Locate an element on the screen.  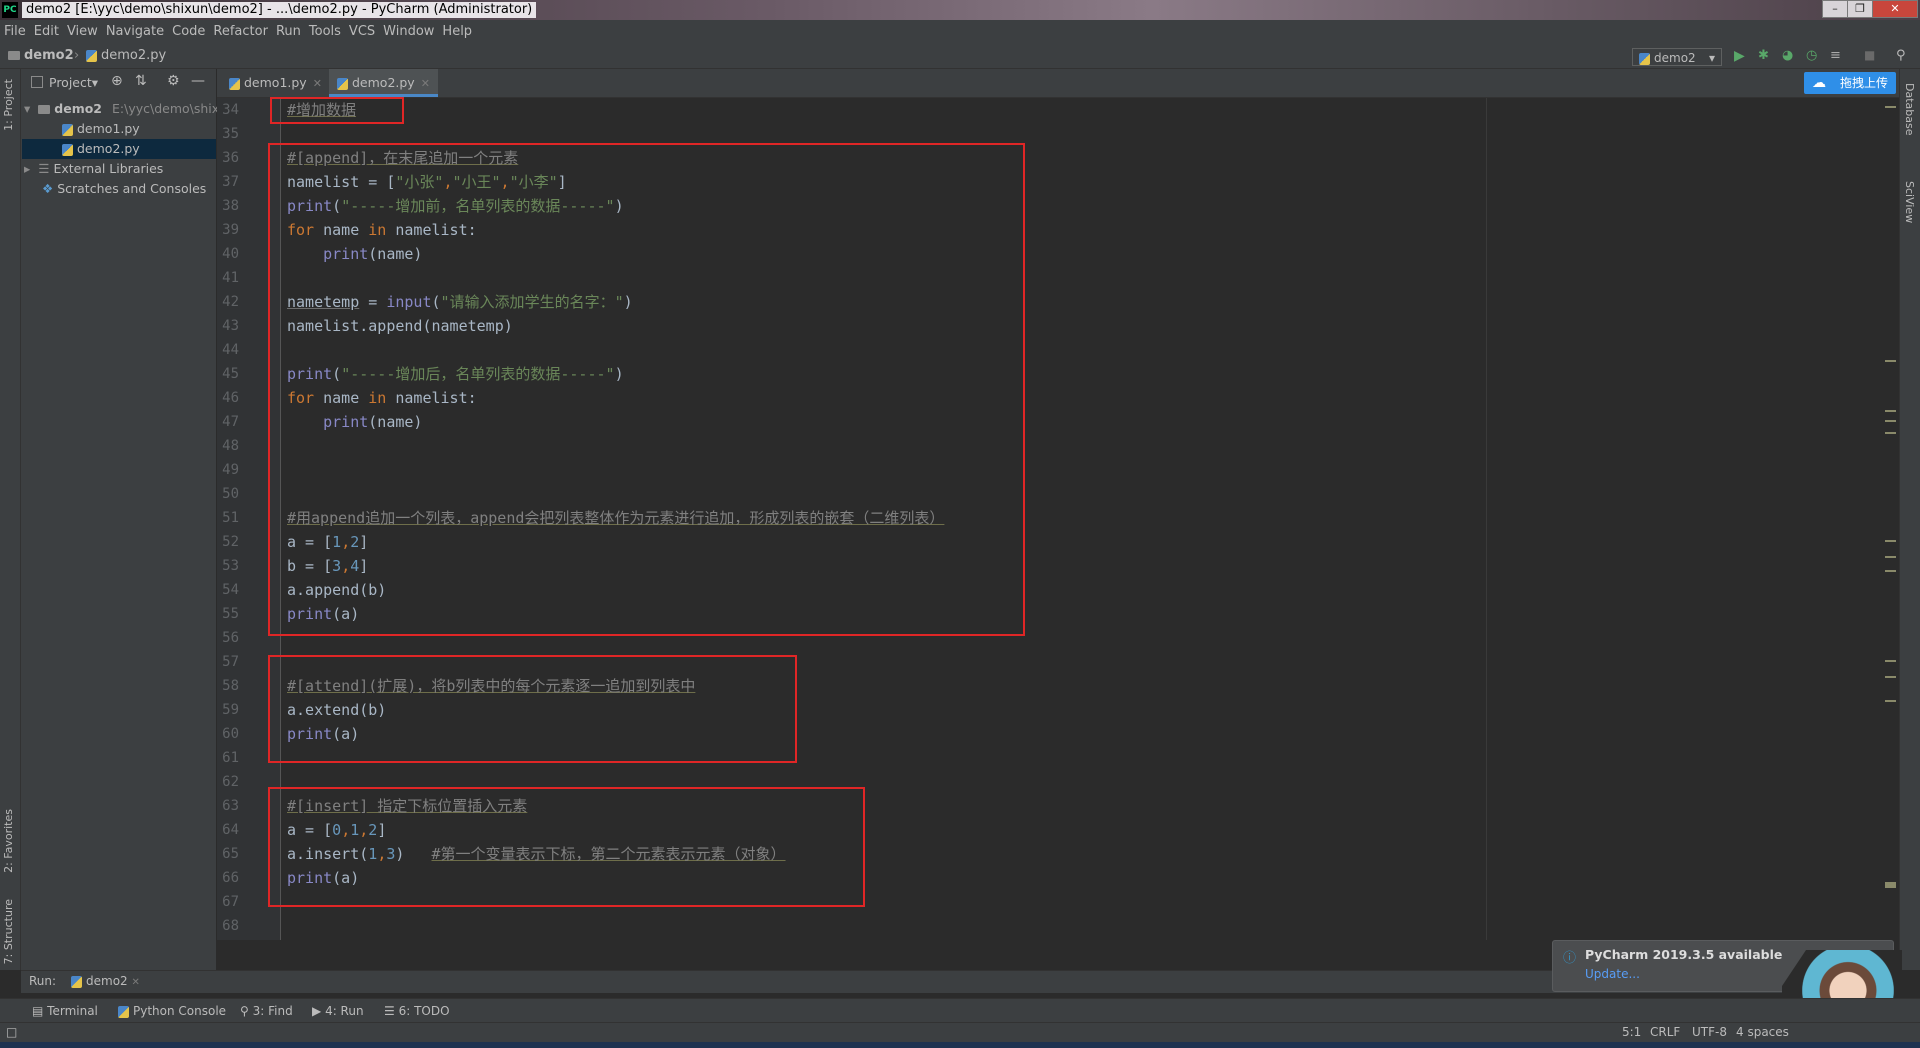
gear-icon: ⚙ is located at coordinates (173, 81).